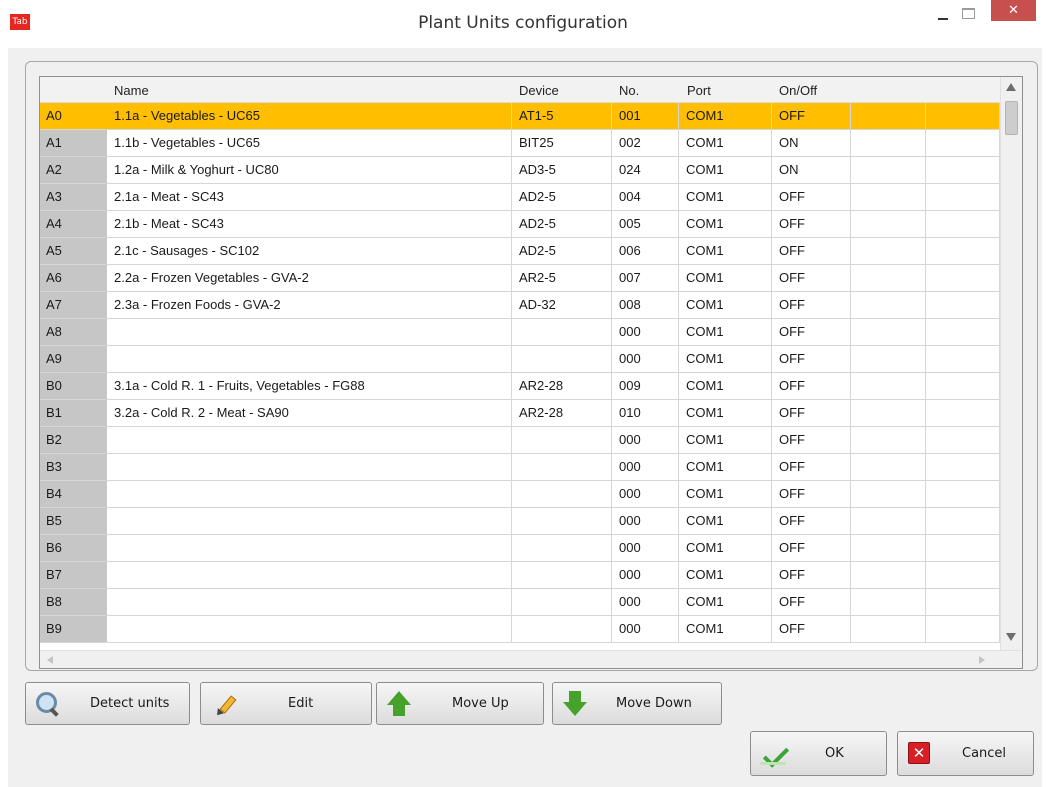 Image resolution: width=1046 pixels, height=787 pixels. What do you see at coordinates (520, 359) in the screenshot?
I see `table-row: A9 000 COM1 OFF` at bounding box center [520, 359].